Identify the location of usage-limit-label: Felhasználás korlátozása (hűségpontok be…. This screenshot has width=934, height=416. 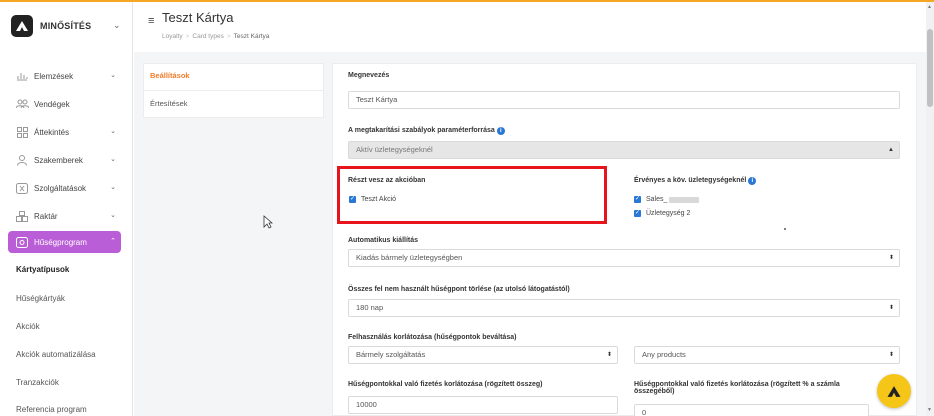
(432, 337).